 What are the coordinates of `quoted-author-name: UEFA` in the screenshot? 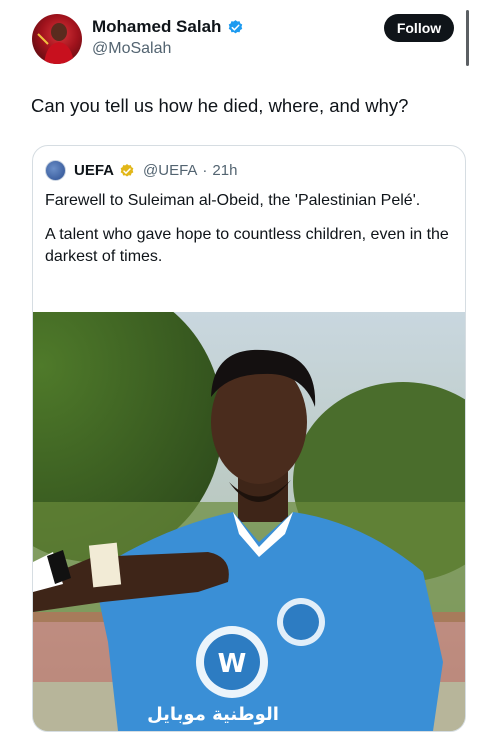 It's located at (94, 170).